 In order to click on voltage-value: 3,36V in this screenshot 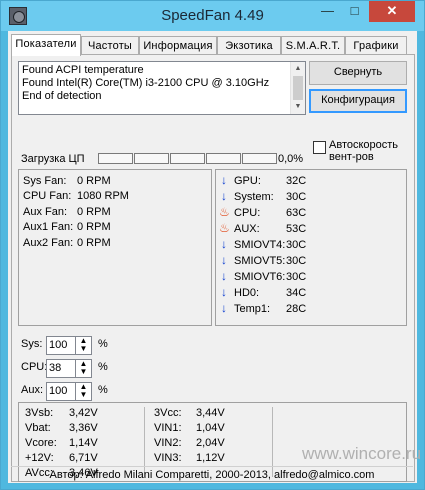, I will do `click(83, 428)`.